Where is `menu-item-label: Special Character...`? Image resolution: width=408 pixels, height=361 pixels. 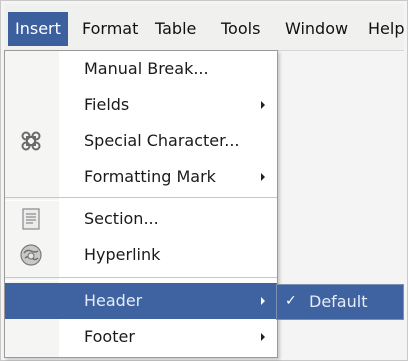 menu-item-label: Special Character... is located at coordinates (162, 140).